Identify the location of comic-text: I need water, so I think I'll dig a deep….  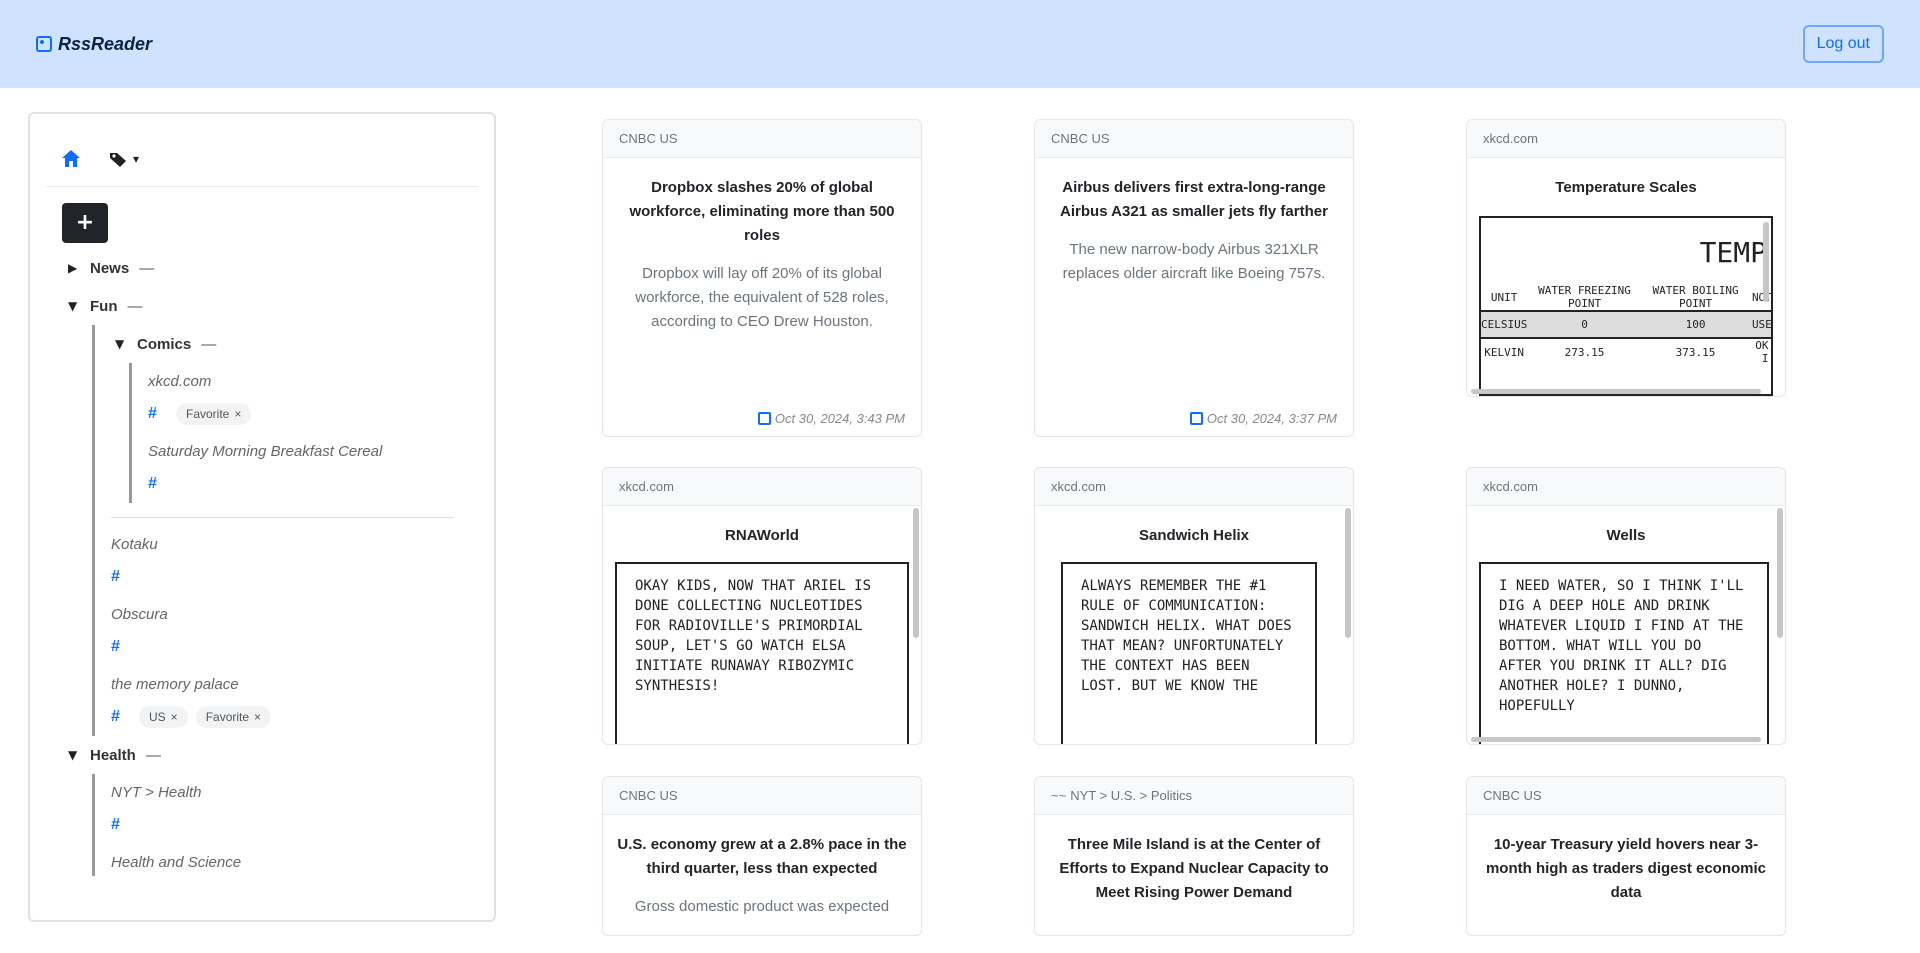
(1621, 646).